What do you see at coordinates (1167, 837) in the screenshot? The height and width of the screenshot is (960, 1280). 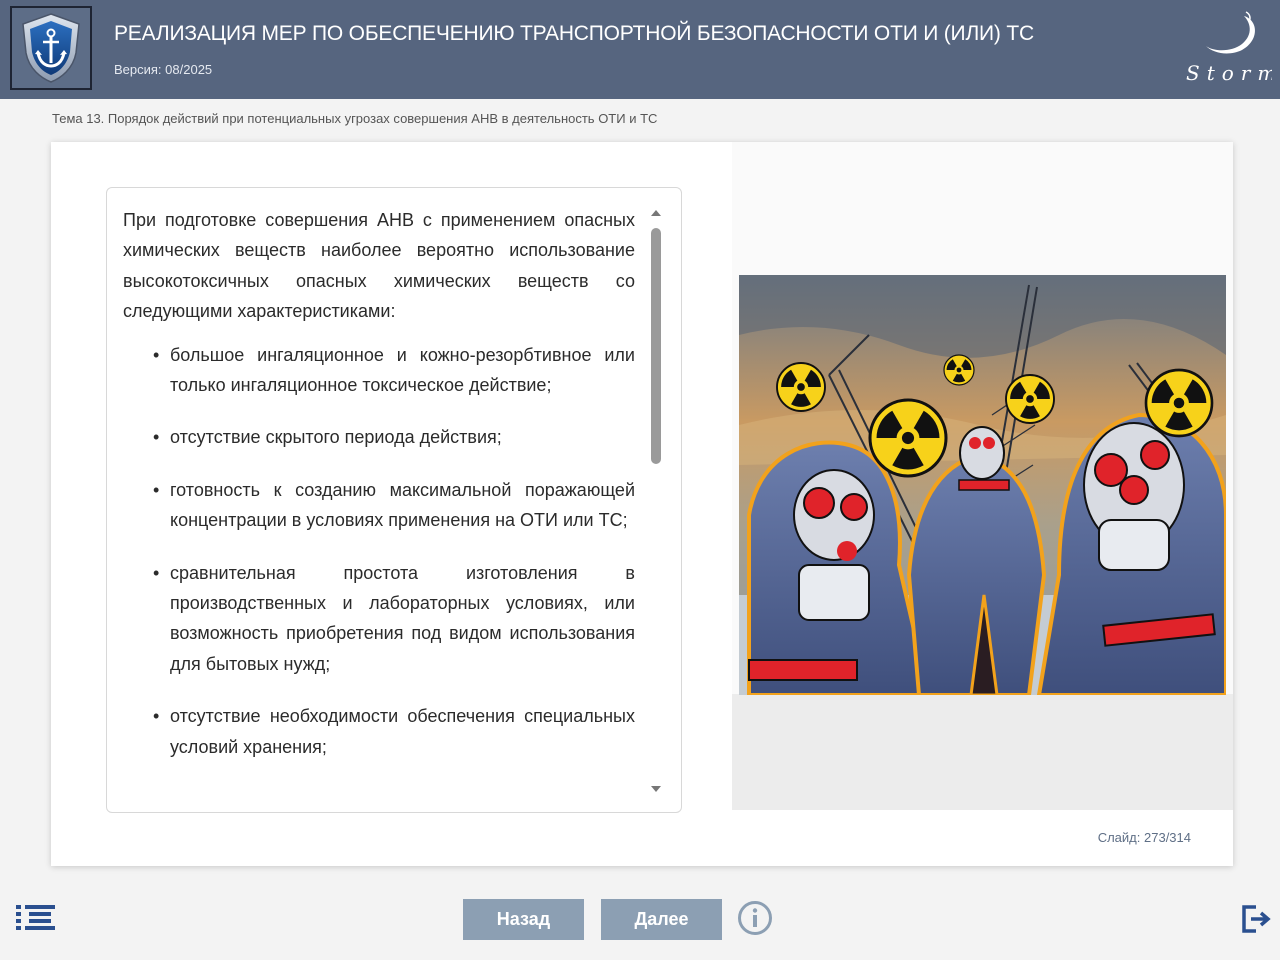 I see `slide-counter-value: 273/314` at bounding box center [1167, 837].